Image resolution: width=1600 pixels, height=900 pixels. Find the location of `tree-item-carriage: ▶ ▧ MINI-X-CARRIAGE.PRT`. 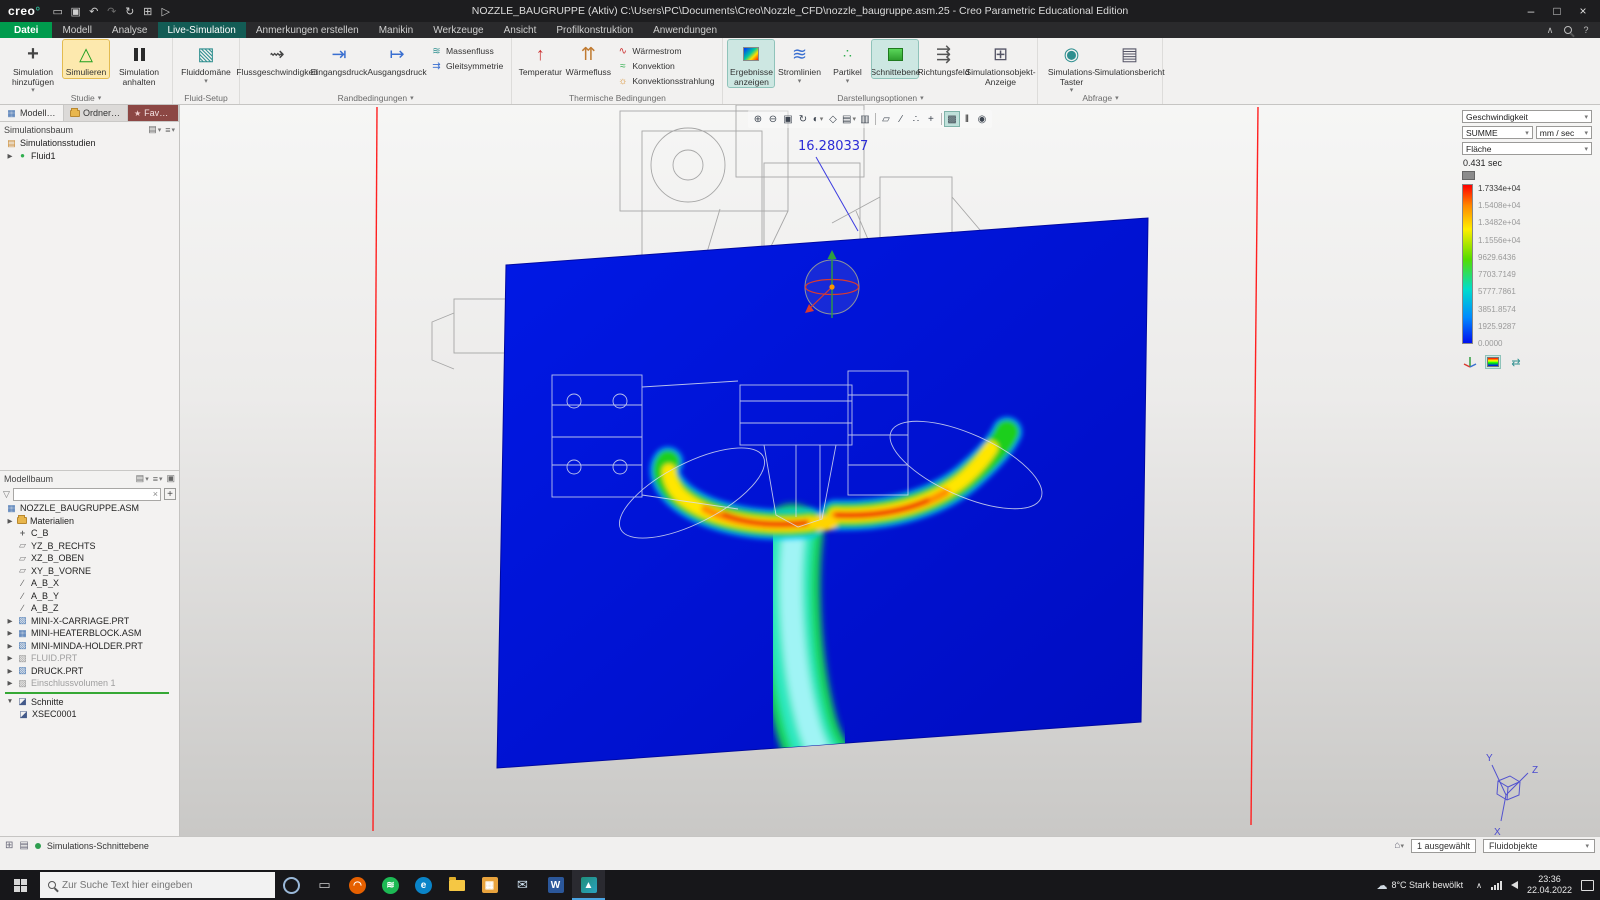

tree-item-carriage: ▶ ▧ MINI-X-CARRIAGE.PRT is located at coordinates (89, 621).